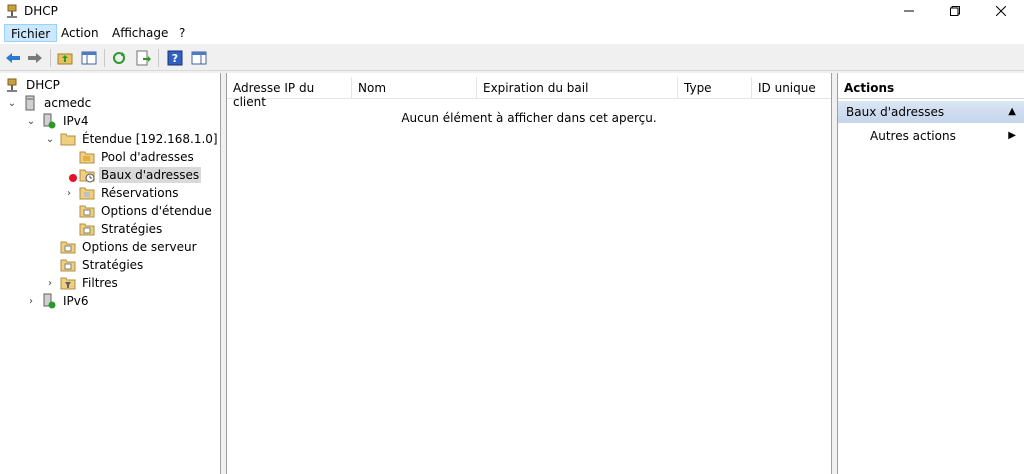 The image size is (1024, 474). I want to click on tree-item-acmedc: ⌄ acmedc, so click(49, 103).